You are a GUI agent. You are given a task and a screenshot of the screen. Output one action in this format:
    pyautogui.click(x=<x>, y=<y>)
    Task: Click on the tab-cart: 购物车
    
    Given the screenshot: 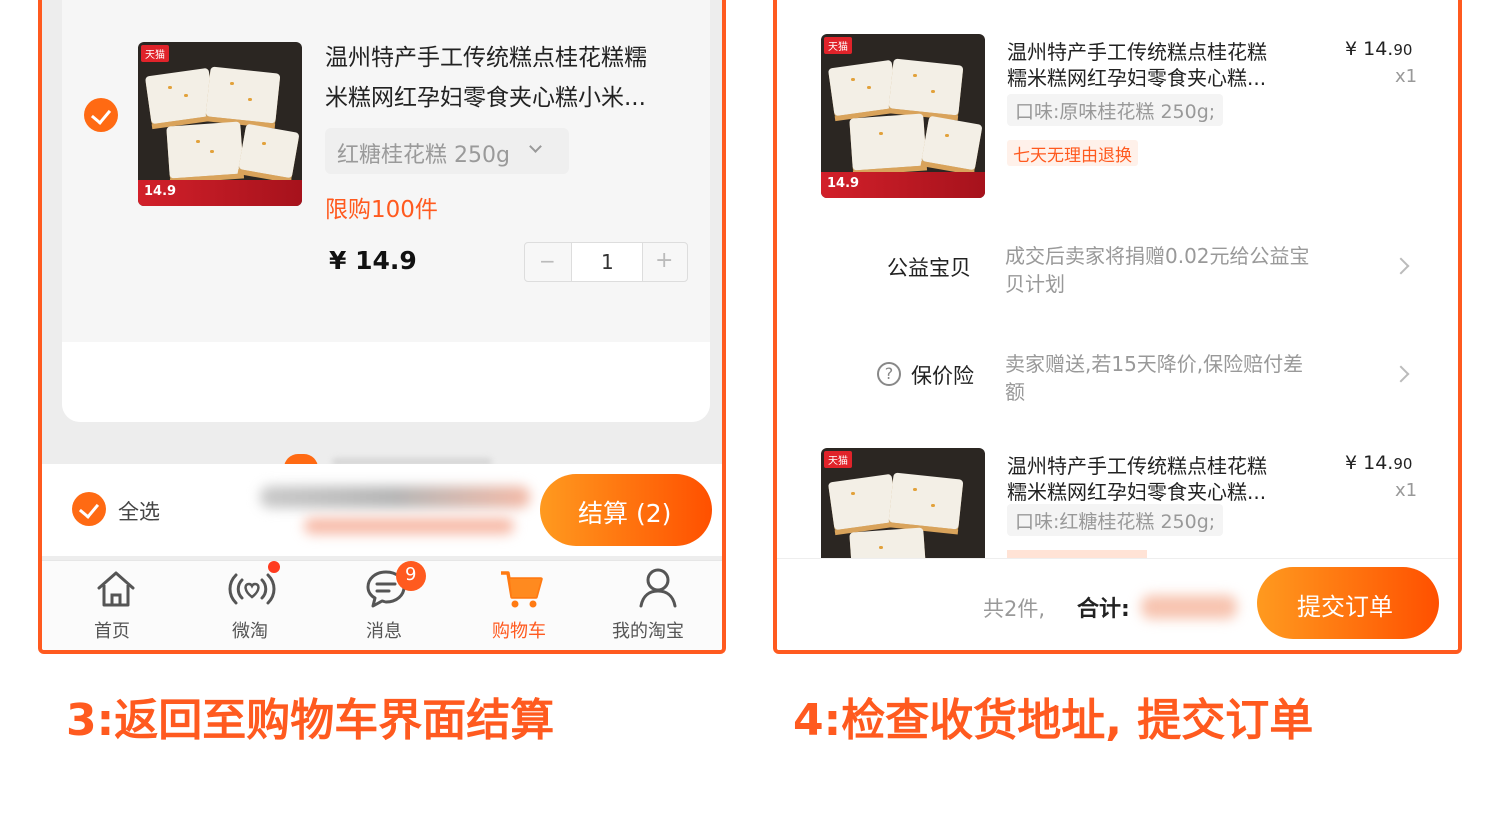 What is the action you would take?
    pyautogui.click(x=524, y=605)
    